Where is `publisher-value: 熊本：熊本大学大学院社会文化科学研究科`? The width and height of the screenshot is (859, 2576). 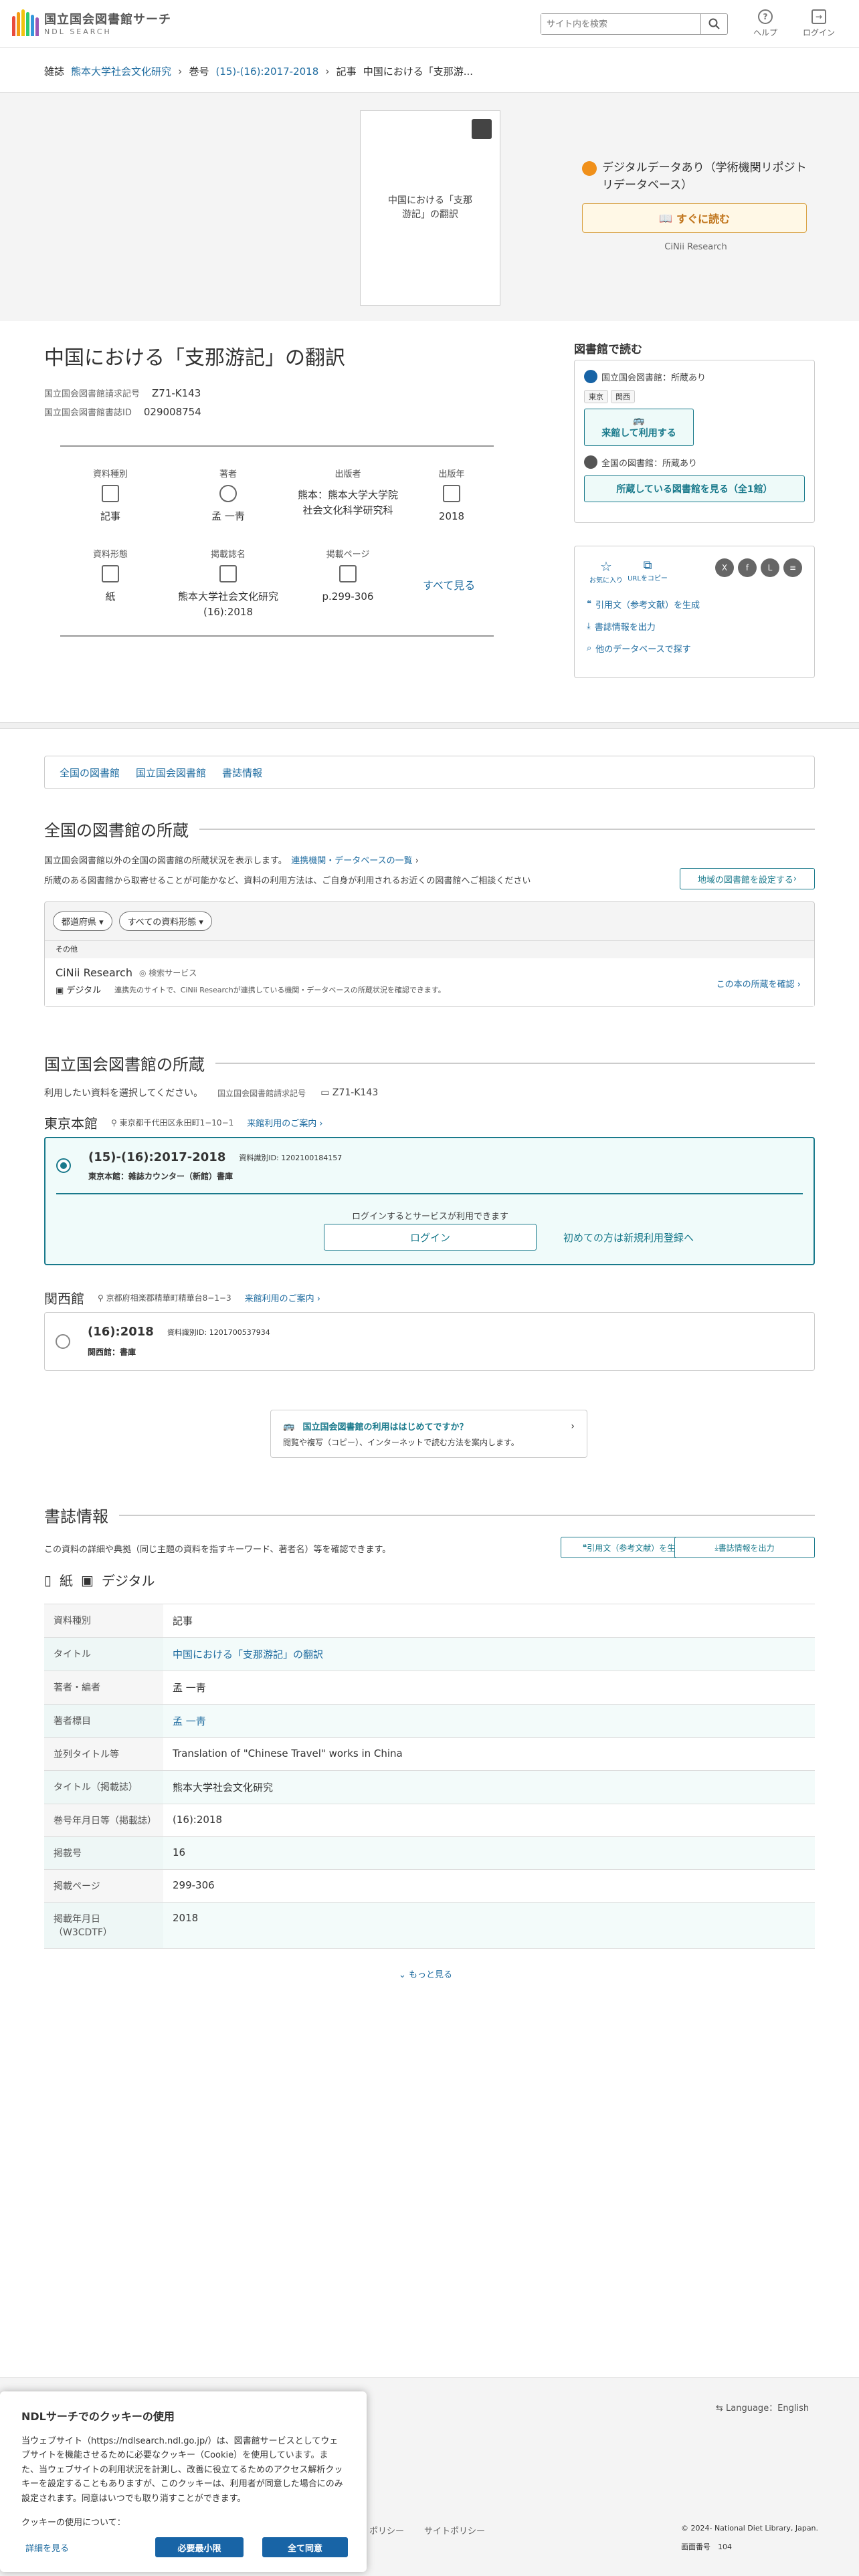 publisher-value: 熊本：熊本大学大学院社会文化科学研究科 is located at coordinates (347, 502).